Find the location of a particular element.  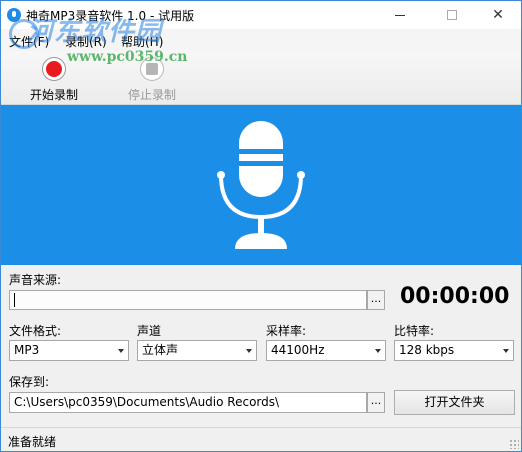

watermark-url: www.pc0359.cn is located at coordinates (127, 57).